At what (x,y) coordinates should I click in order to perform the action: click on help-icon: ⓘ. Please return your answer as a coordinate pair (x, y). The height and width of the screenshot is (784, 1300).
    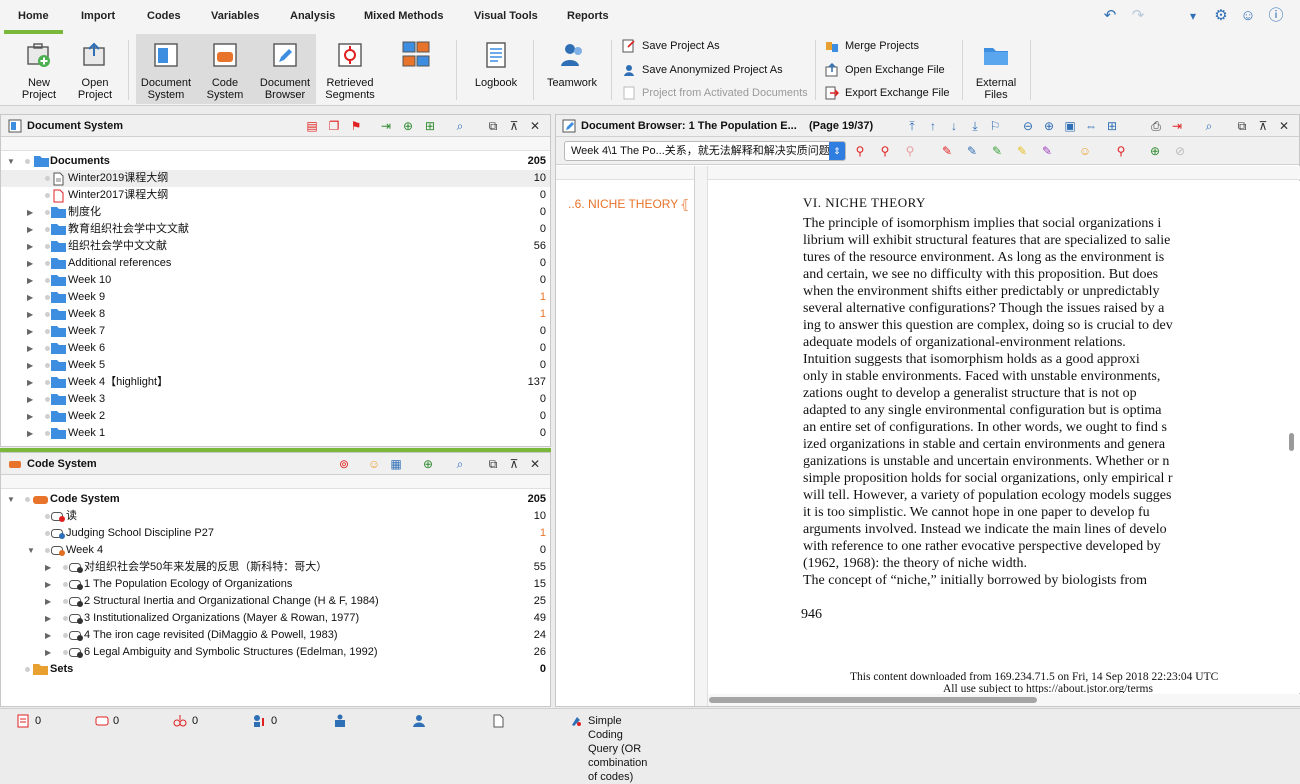
    Looking at the image, I should click on (1276, 16).